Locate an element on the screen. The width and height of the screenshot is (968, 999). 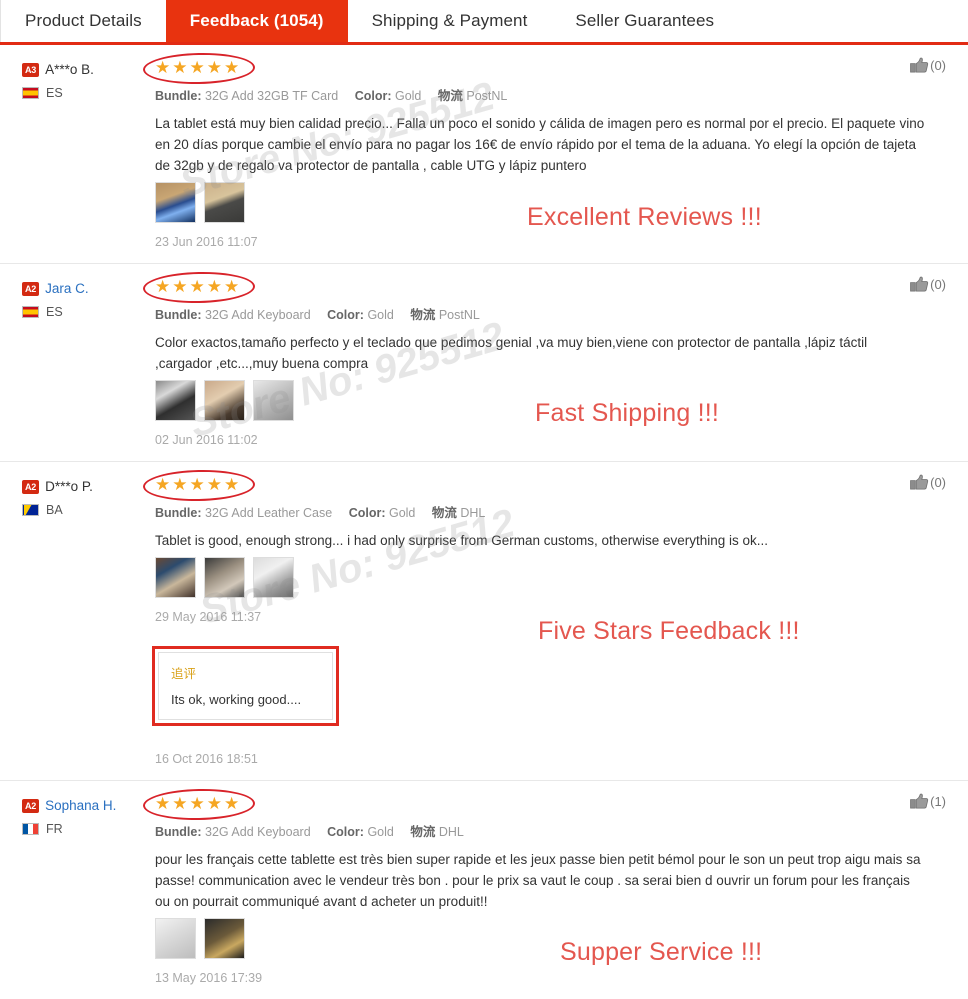
followup-date: 16 Oct 2016 18:51 is located at coordinates (206, 759).